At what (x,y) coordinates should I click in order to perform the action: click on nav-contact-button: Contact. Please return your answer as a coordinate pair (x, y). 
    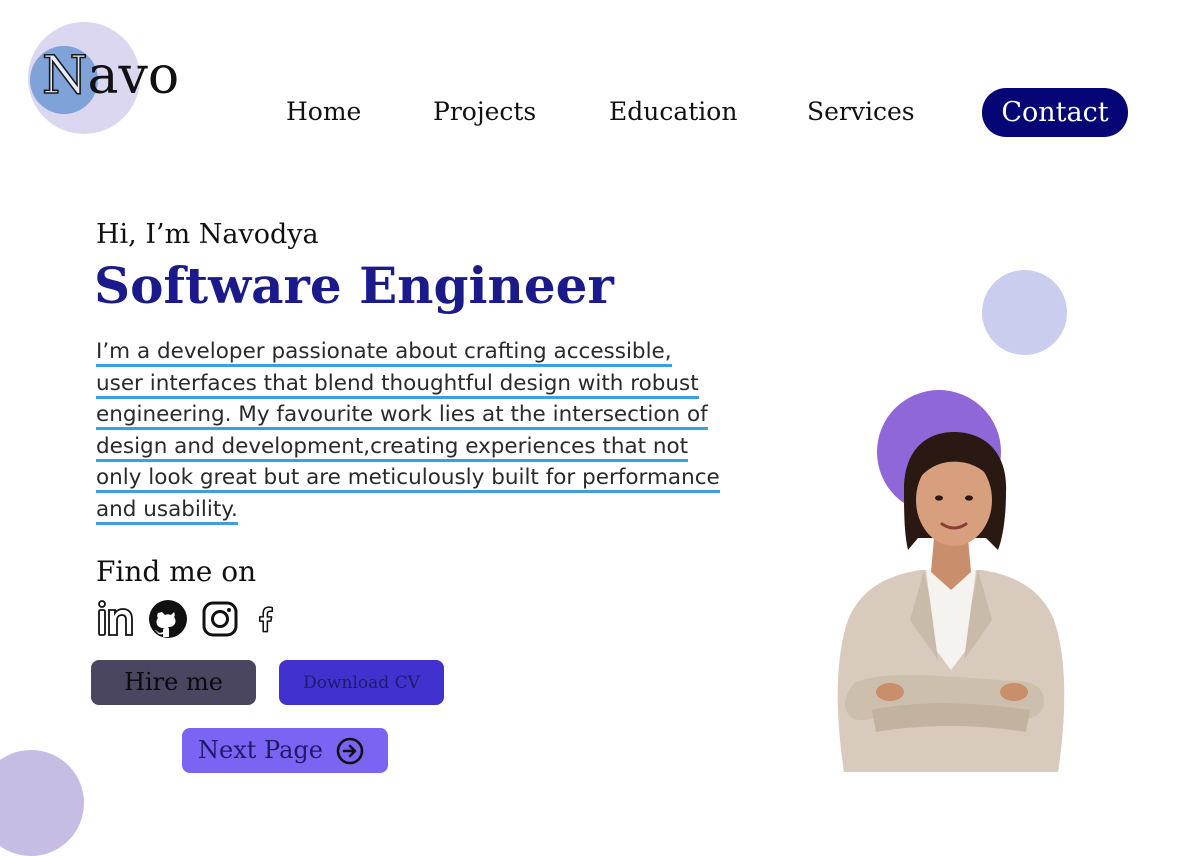
    Looking at the image, I should click on (1055, 112).